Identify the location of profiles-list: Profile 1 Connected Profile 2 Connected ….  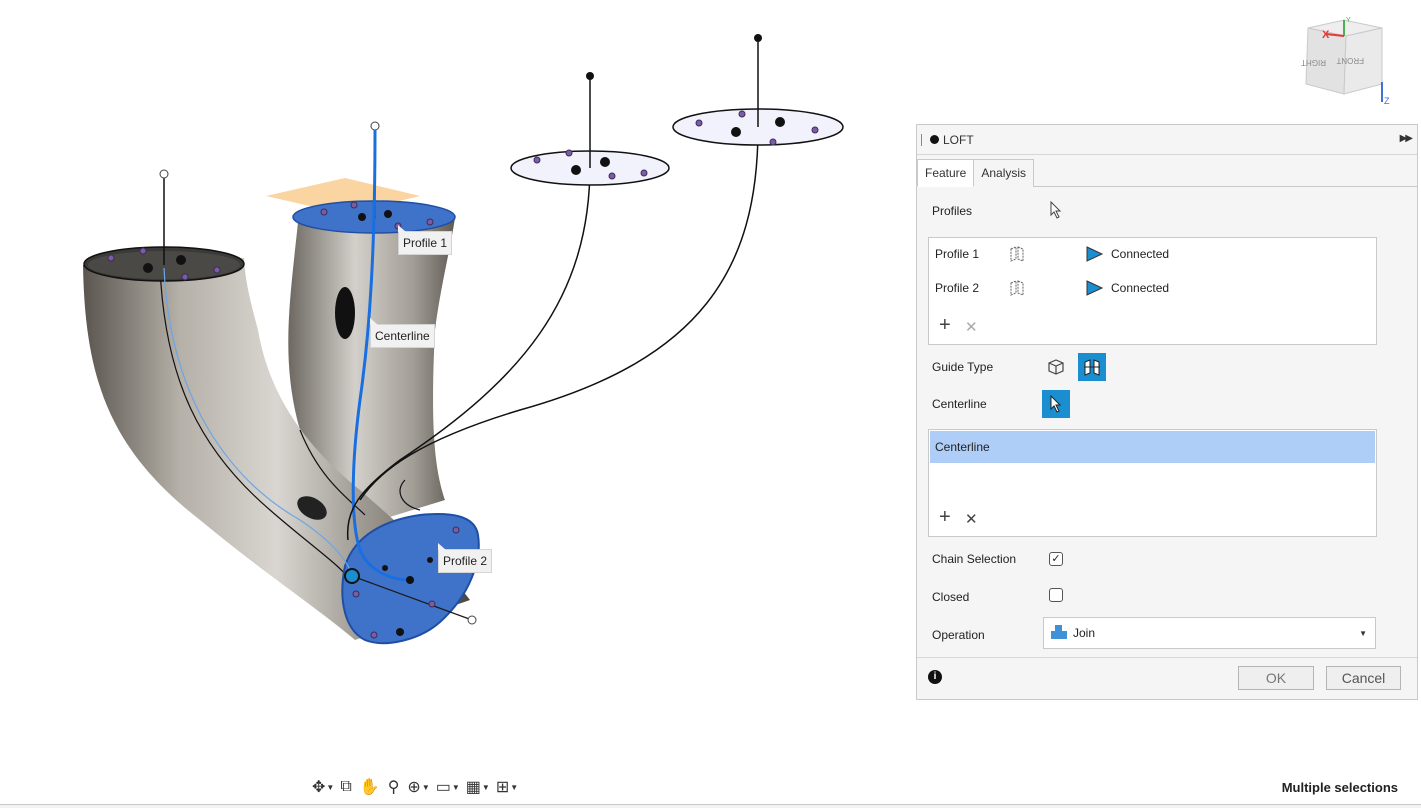
(1152, 291).